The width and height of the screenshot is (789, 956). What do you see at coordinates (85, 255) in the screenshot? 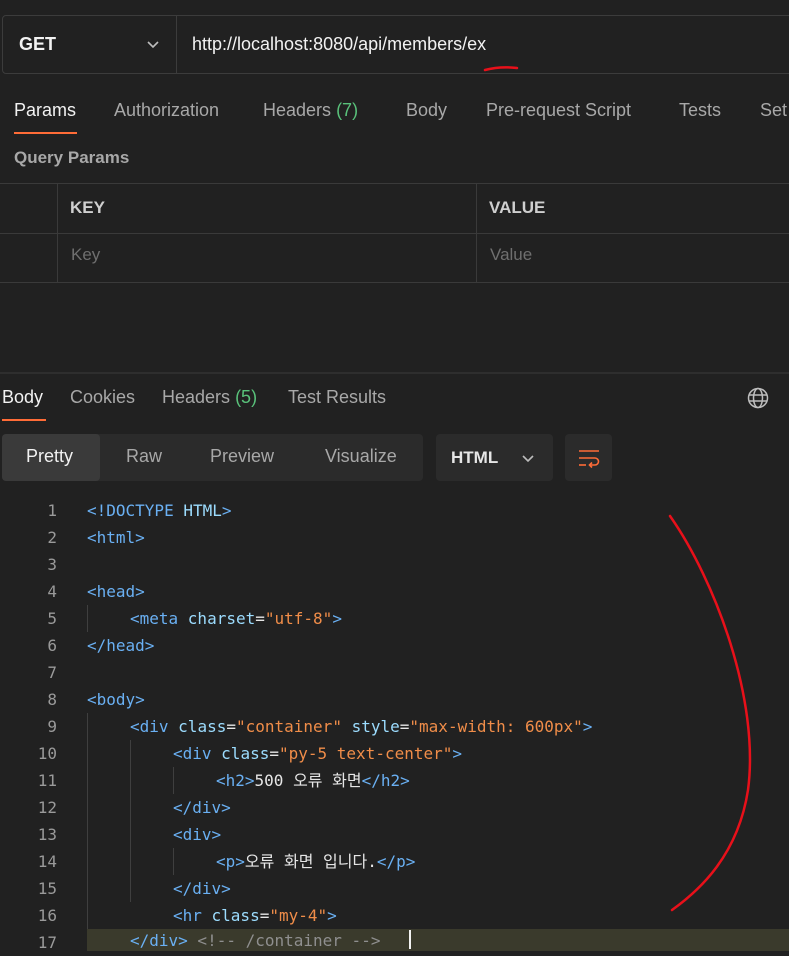
I see `key-input: Key` at bounding box center [85, 255].